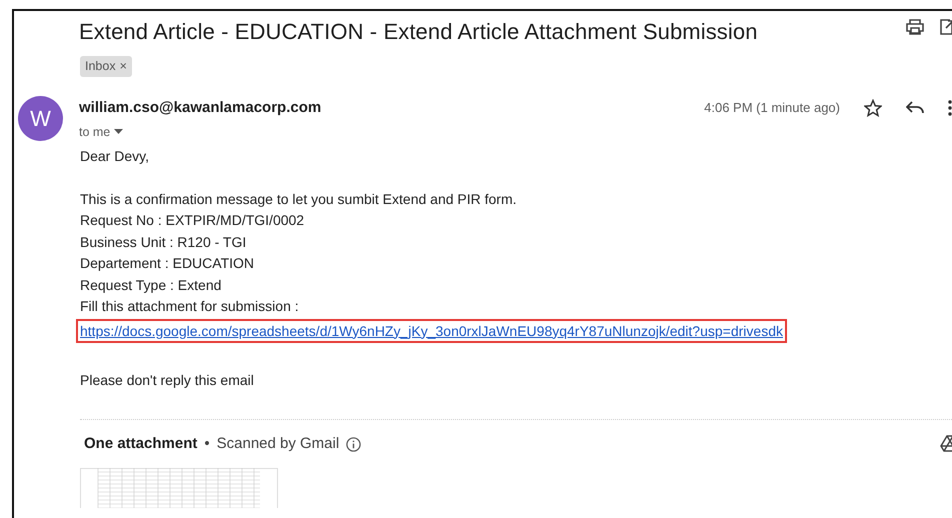 The image size is (952, 518). What do you see at coordinates (141, 444) in the screenshot?
I see `attachment-title: One attachment` at bounding box center [141, 444].